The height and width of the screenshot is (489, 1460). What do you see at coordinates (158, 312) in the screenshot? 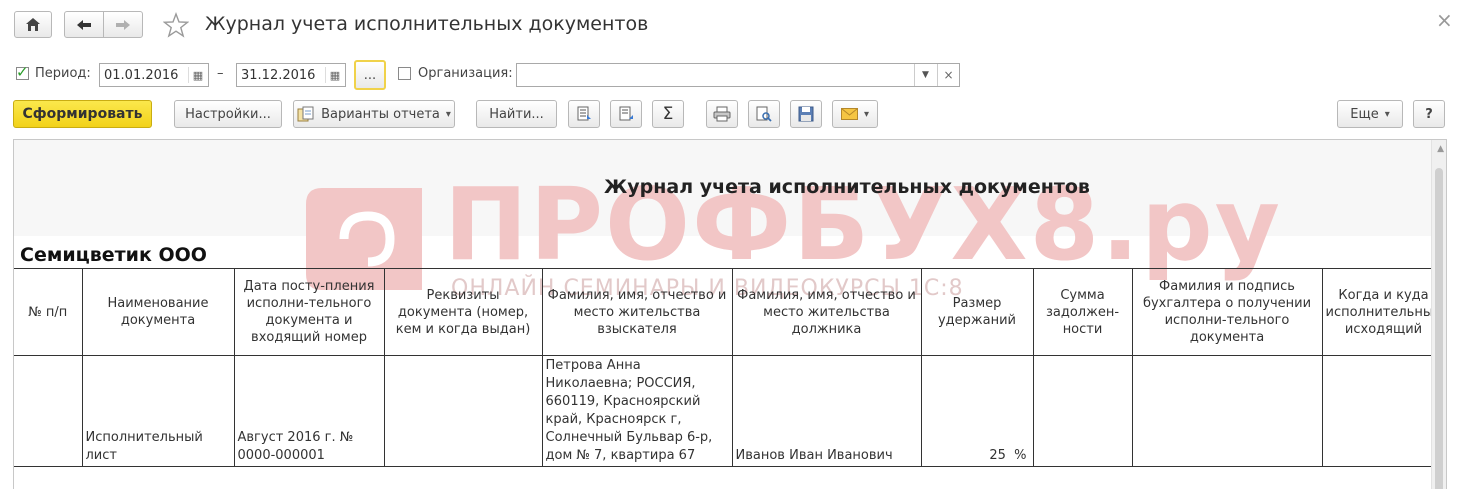
I see `column-header: Наименование документа` at bounding box center [158, 312].